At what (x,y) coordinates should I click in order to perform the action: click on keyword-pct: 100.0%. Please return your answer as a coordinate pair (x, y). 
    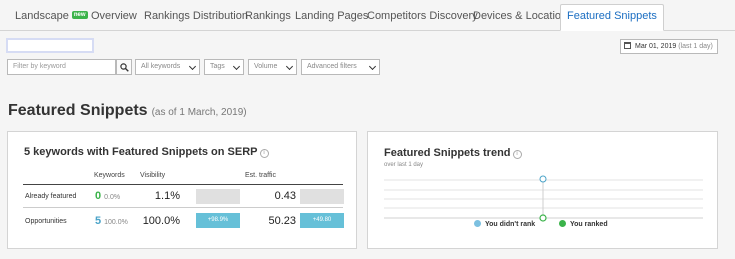
    Looking at the image, I should click on (116, 222).